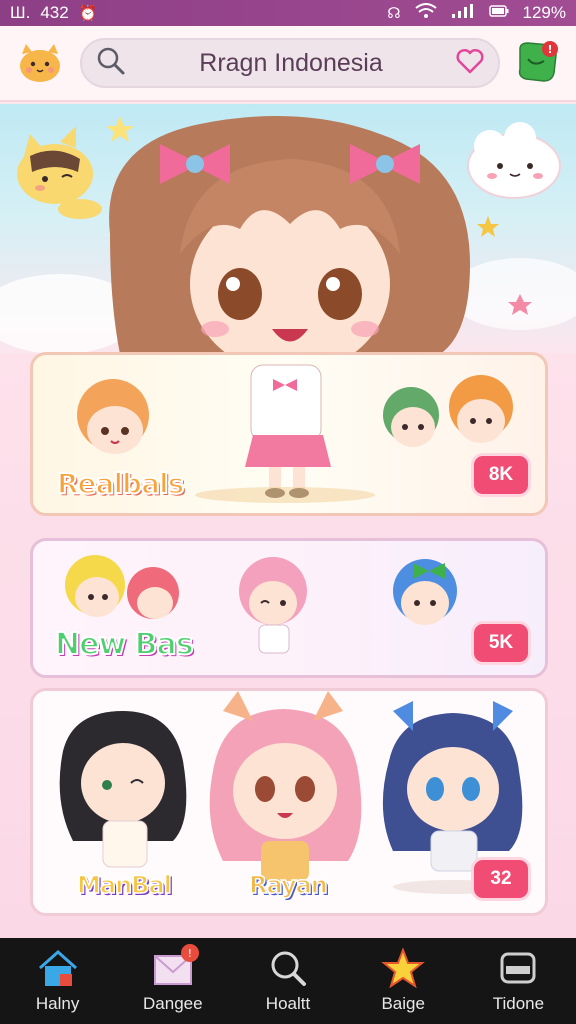 The width and height of the screenshot is (576, 1024). What do you see at coordinates (544, 12) in the screenshot?
I see `battery-level: 129%` at bounding box center [544, 12].